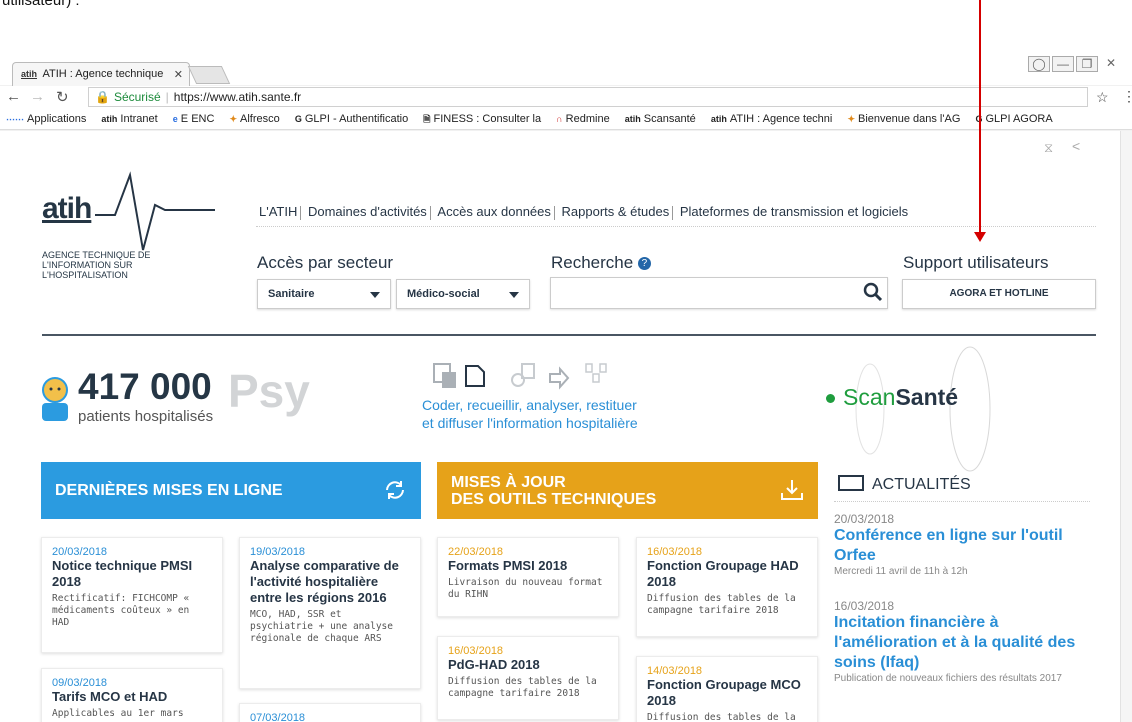 The image size is (1132, 722). Describe the element at coordinates (137, 97) in the screenshot. I see `secure-label: Sécurisé` at that location.